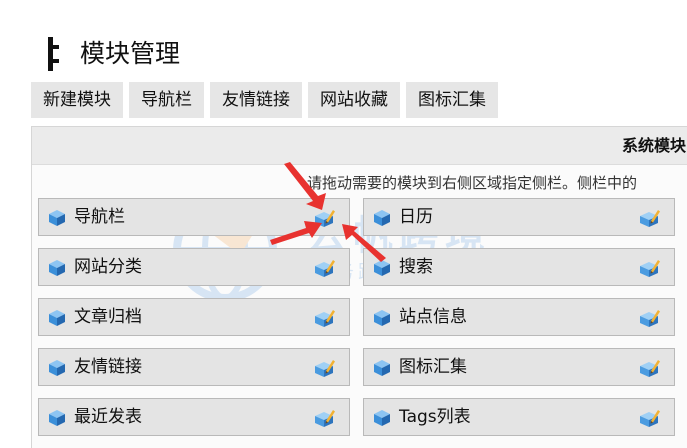 This screenshot has width=687, height=448. I want to click on module-label: 搜索, so click(416, 267).